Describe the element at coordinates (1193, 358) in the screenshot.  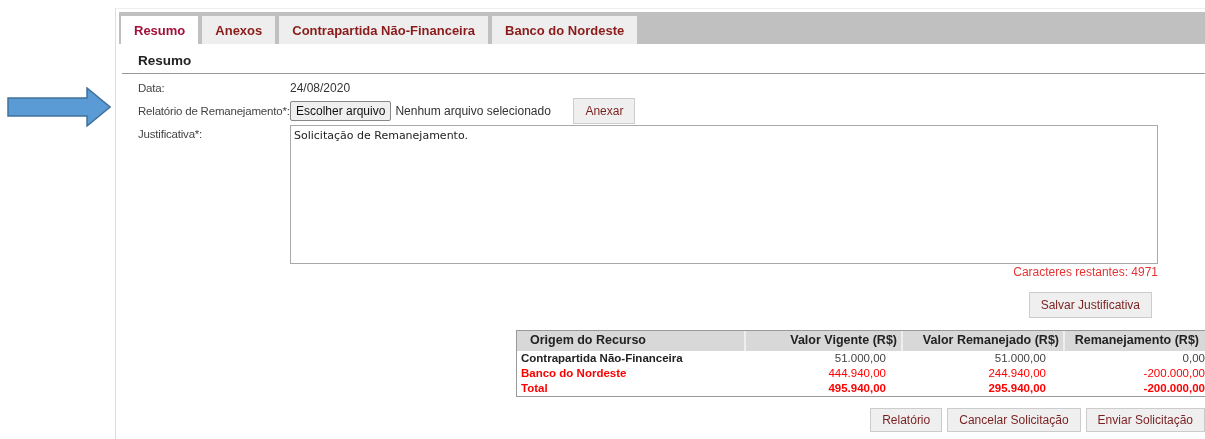
I see `table-cell-text: 0,00` at that location.